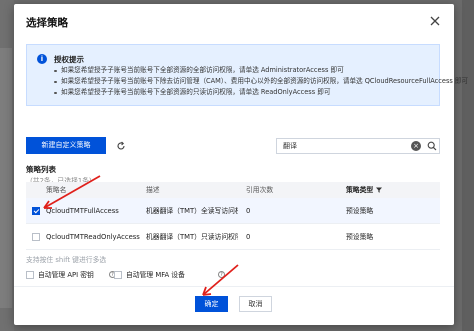  I want to click on close-icon, so click(435, 21).